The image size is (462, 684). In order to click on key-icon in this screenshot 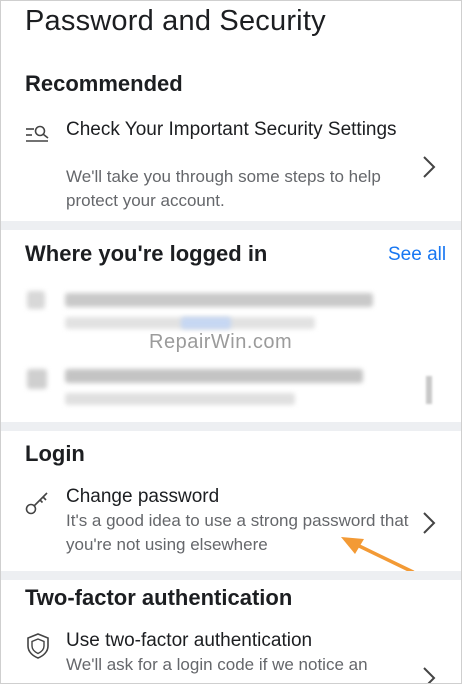, I will do `click(36, 503)`.